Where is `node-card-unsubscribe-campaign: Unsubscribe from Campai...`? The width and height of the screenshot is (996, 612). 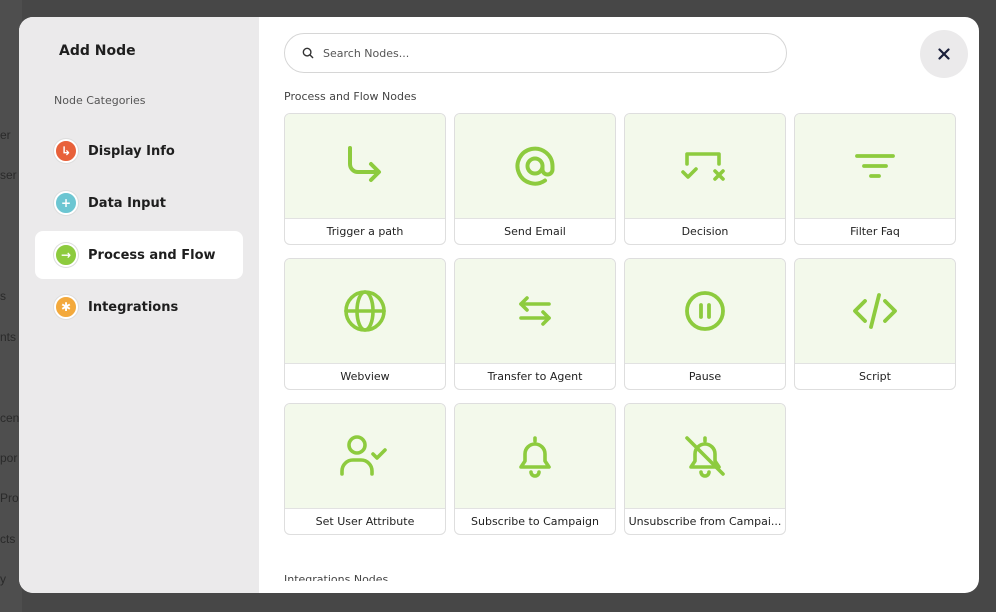 node-card-unsubscribe-campaign: Unsubscribe from Campai... is located at coordinates (705, 469).